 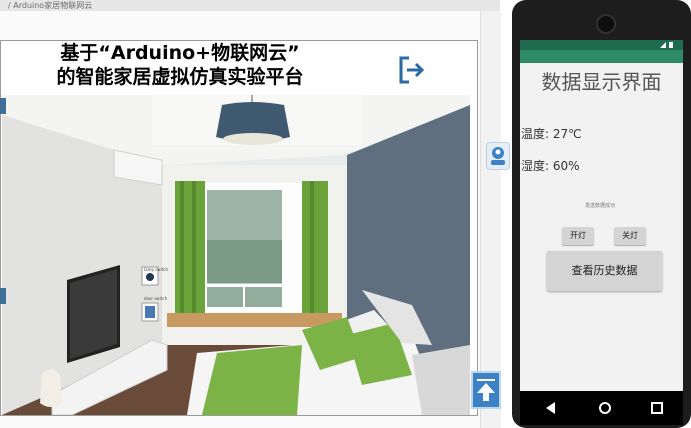 What do you see at coordinates (578, 236) in the screenshot?
I see `light-on-button: 开灯` at bounding box center [578, 236].